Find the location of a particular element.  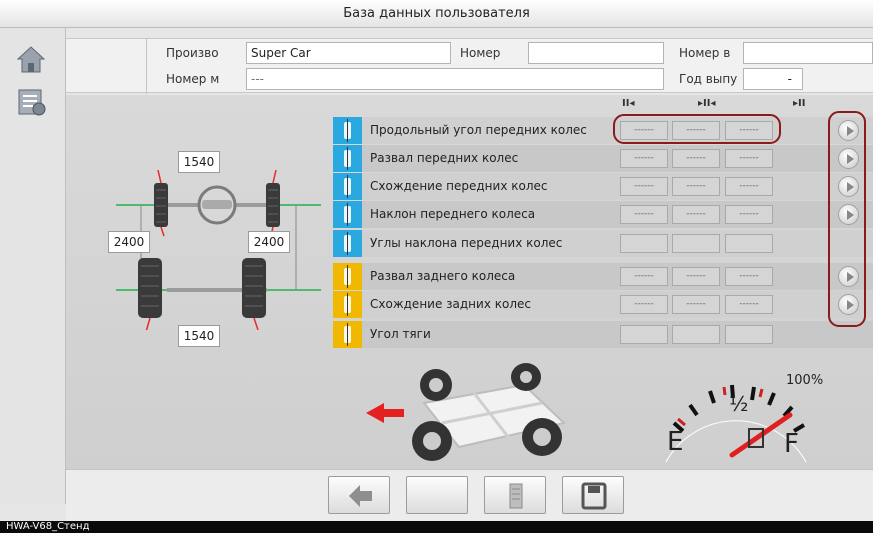

front-toe-icon is located at coordinates (347, 186).